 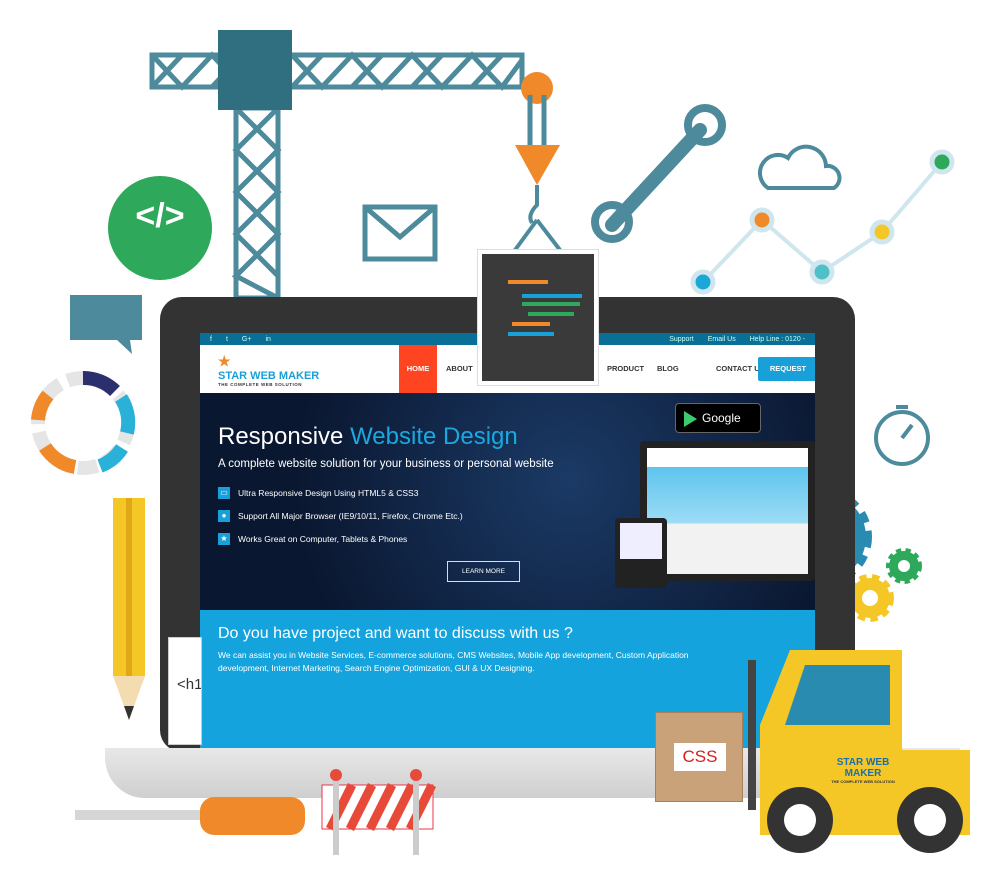 What do you see at coordinates (699, 757) in the screenshot?
I see `css-box: CSS` at bounding box center [699, 757].